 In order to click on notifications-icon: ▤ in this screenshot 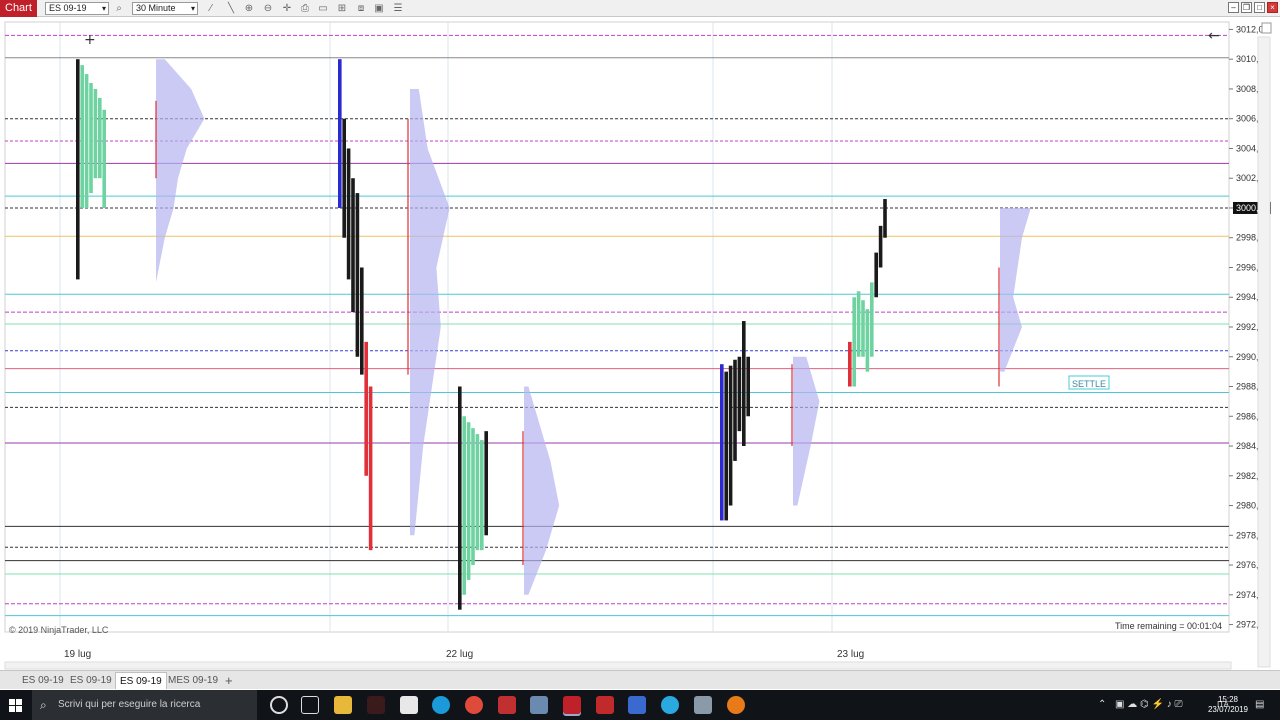, I will do `click(1259, 705)`.